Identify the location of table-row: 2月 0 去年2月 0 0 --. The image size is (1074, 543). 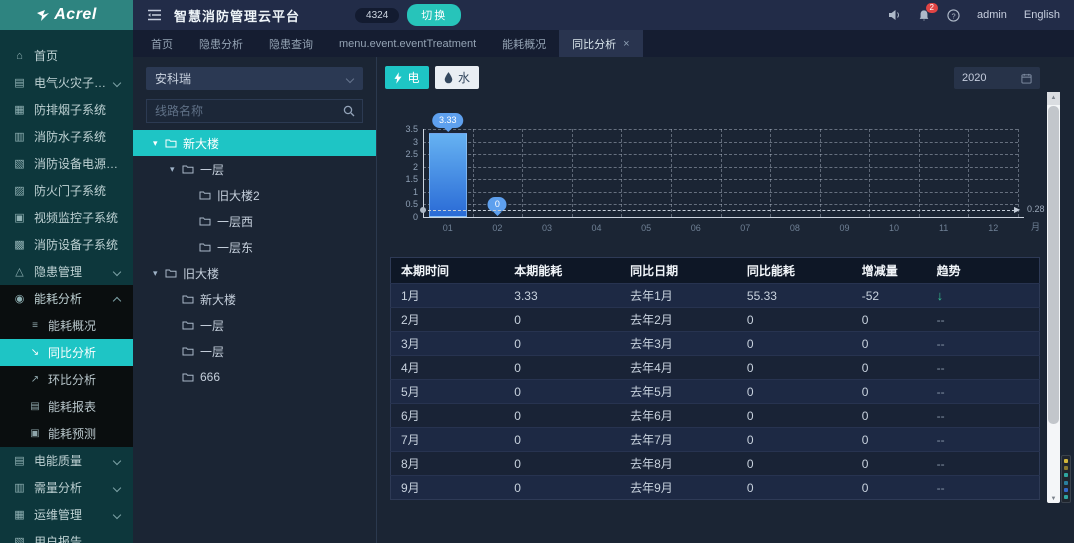
(715, 319).